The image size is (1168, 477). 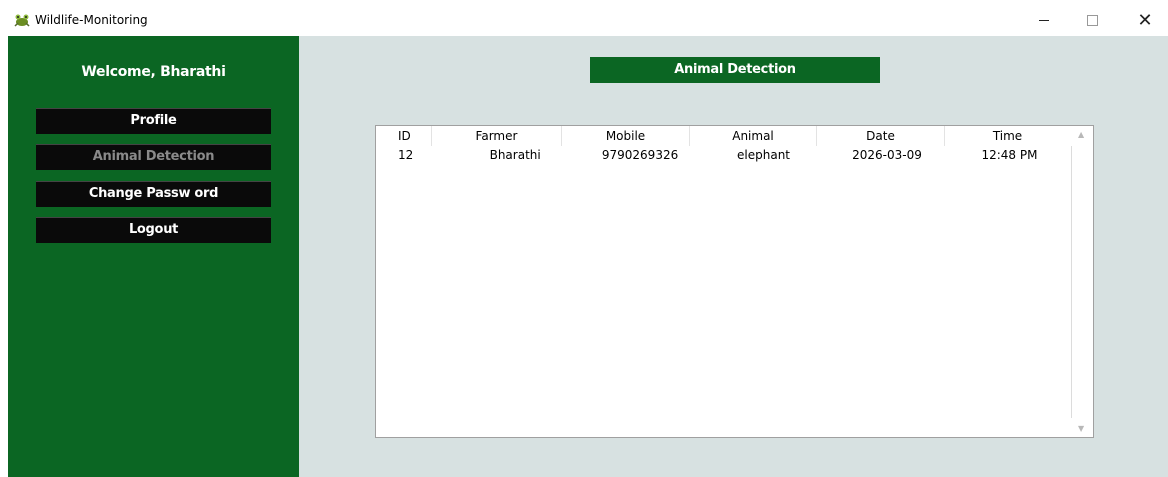 What do you see at coordinates (881, 136) in the screenshot?
I see `column-header-date: Date` at bounding box center [881, 136].